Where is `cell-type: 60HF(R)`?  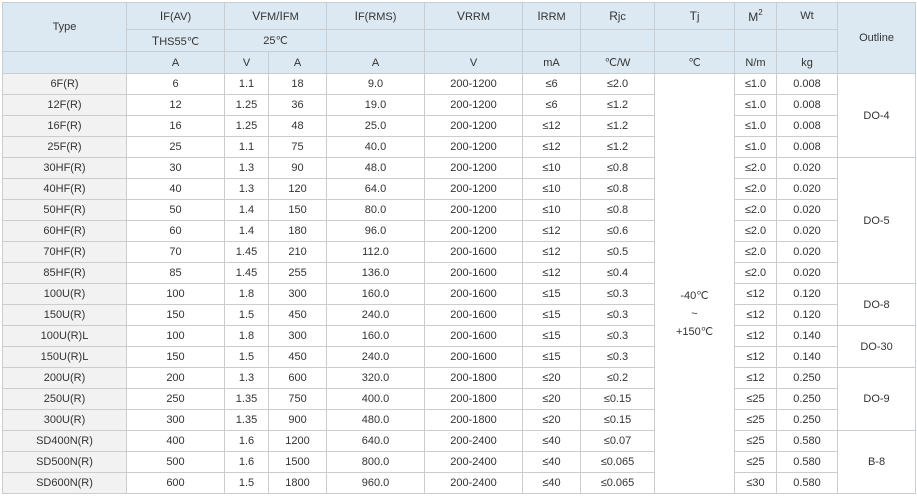
cell-type: 60HF(R) is located at coordinates (64, 231).